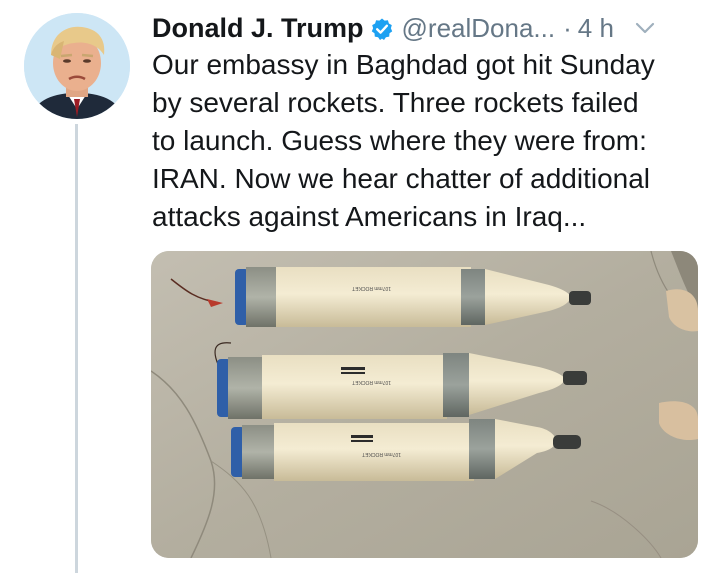  I want to click on tweet-header: Donald J. Trump @realDona... · 4 h, so click(428, 28).